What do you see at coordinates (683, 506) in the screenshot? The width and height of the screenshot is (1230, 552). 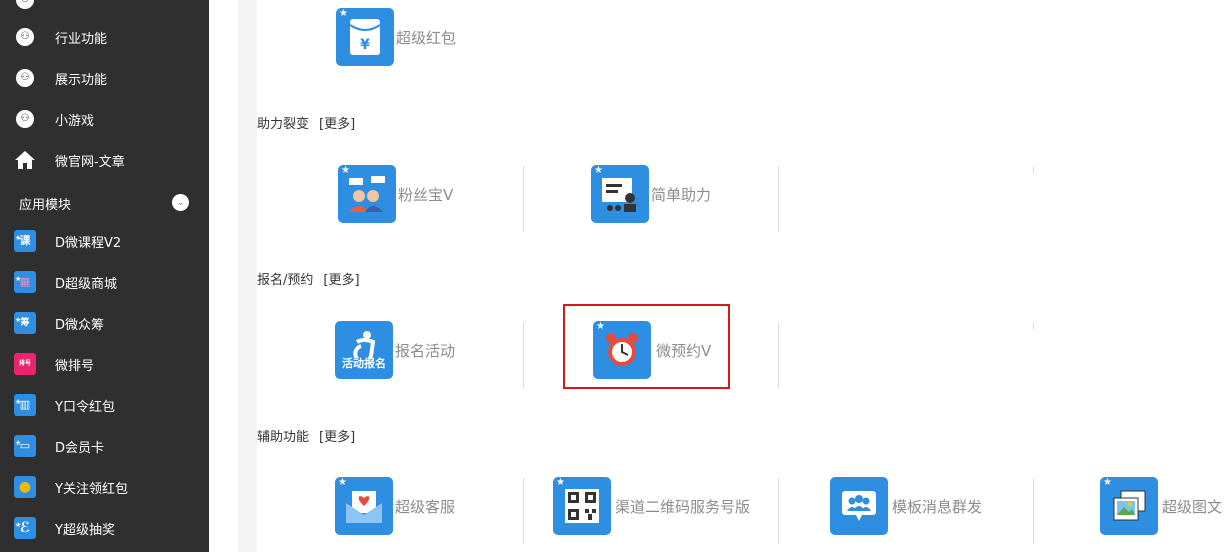 I see `card-label: 渠道二维码服务号版` at bounding box center [683, 506].